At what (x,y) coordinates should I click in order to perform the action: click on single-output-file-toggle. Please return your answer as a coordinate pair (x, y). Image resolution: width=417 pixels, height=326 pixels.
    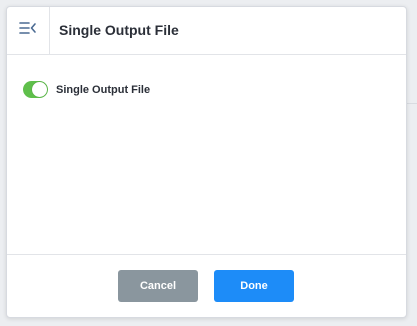
    Looking at the image, I should click on (35, 89).